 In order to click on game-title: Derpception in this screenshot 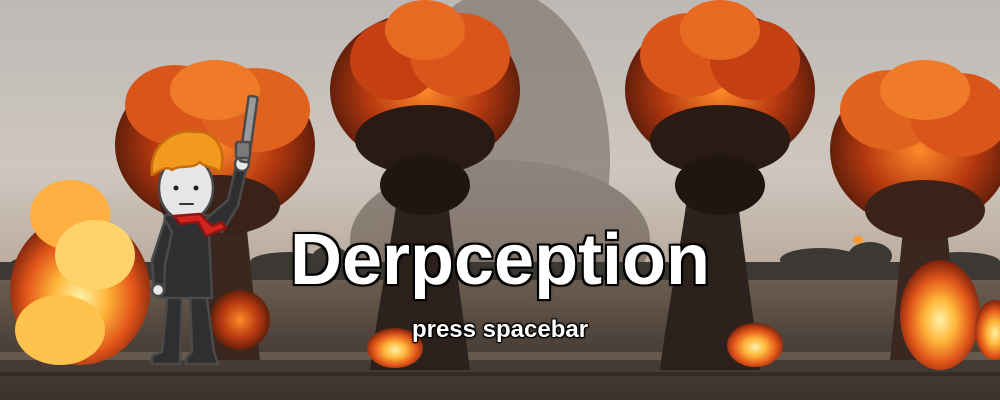, I will do `click(499, 260)`.